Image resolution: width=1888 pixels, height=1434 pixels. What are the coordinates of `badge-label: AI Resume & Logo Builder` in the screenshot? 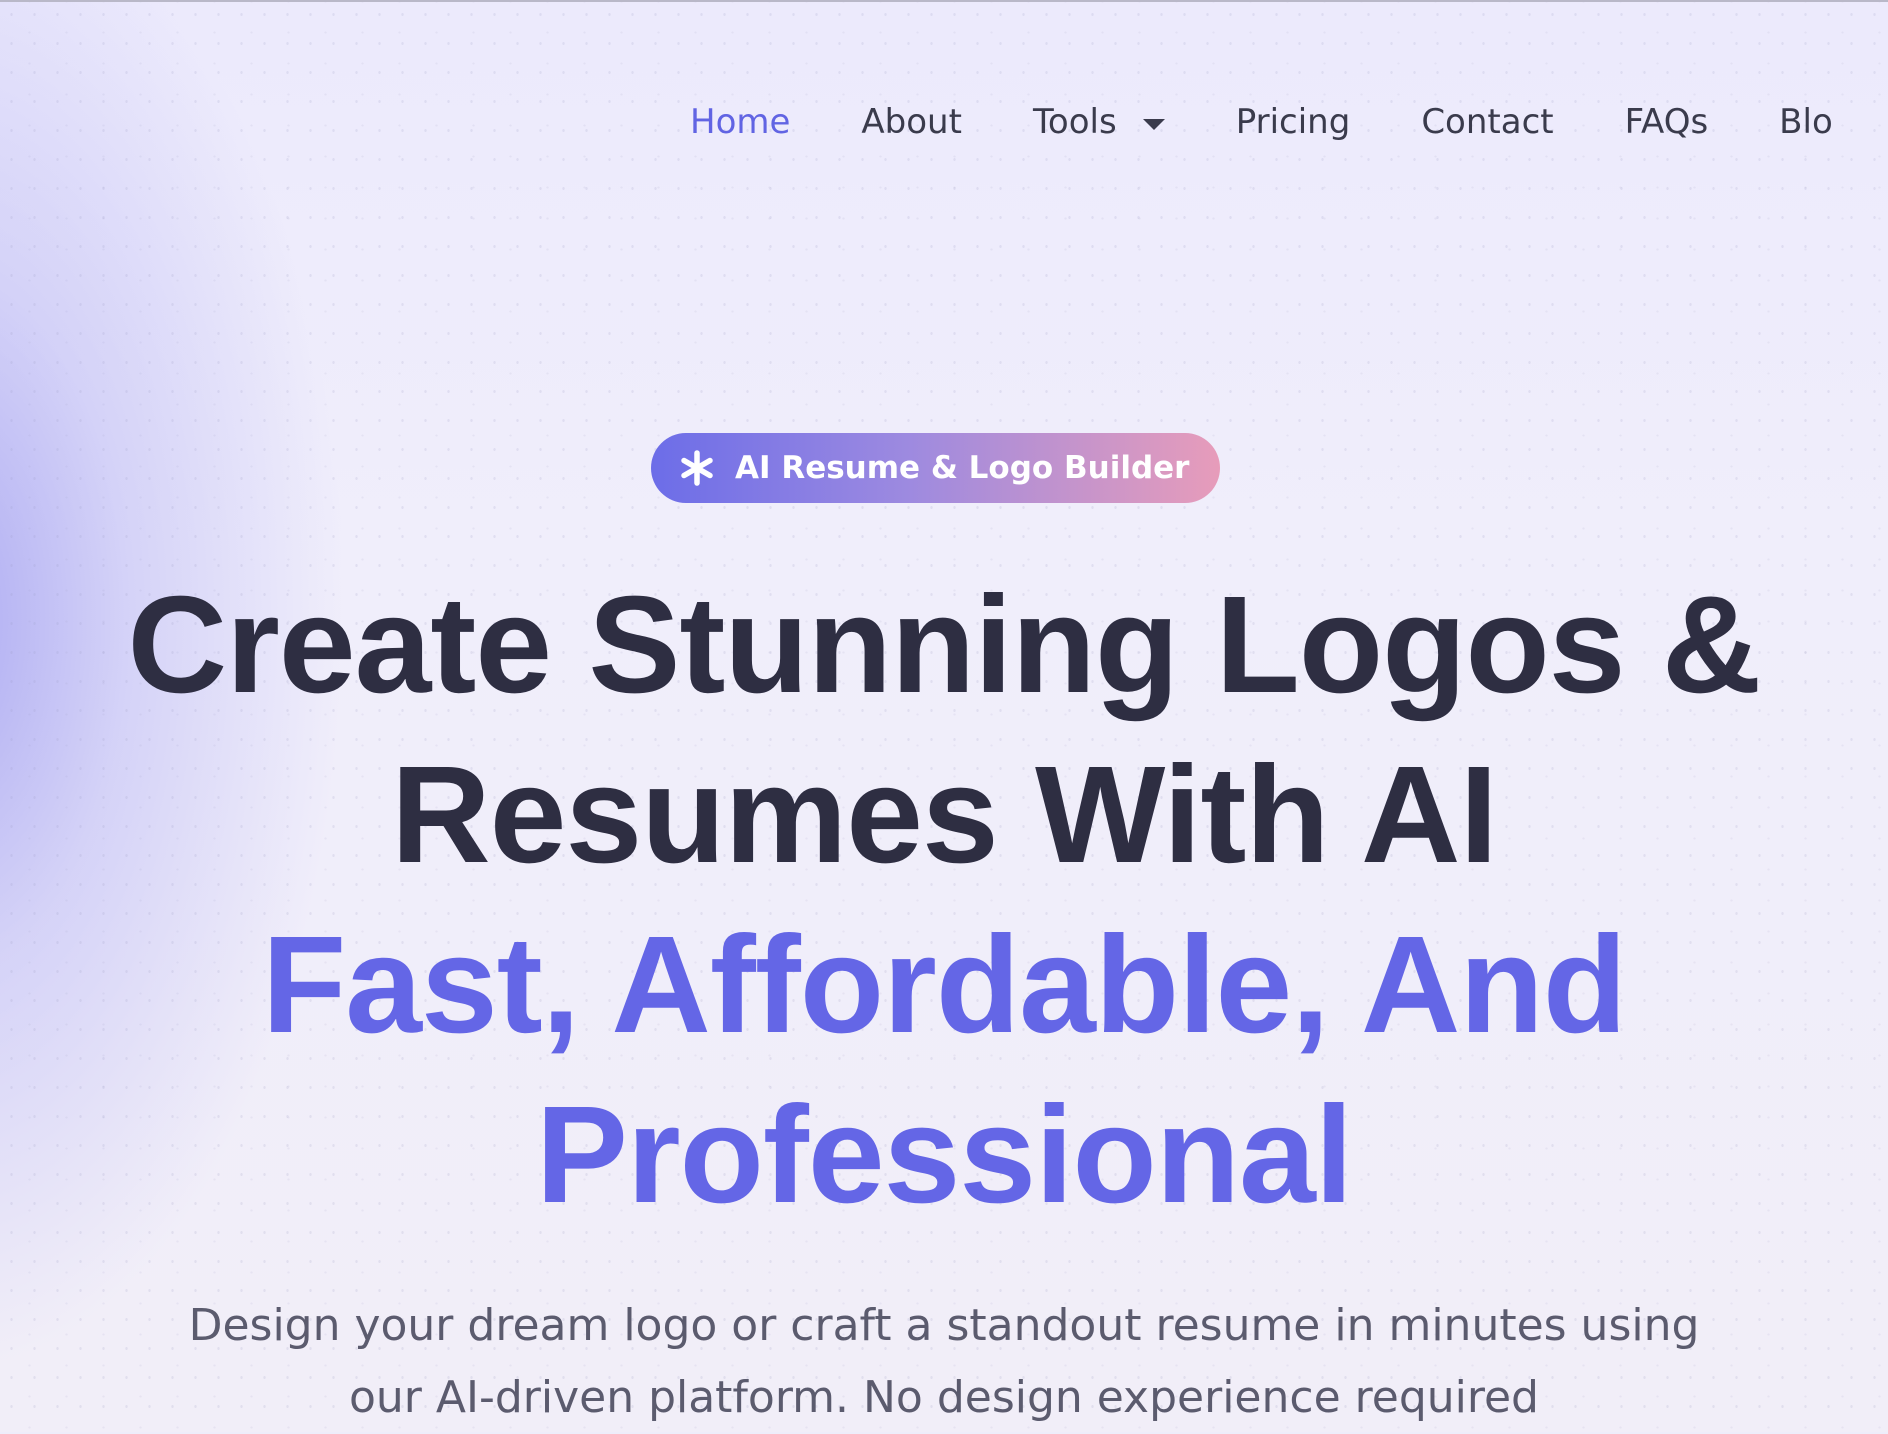 It's located at (962, 468).